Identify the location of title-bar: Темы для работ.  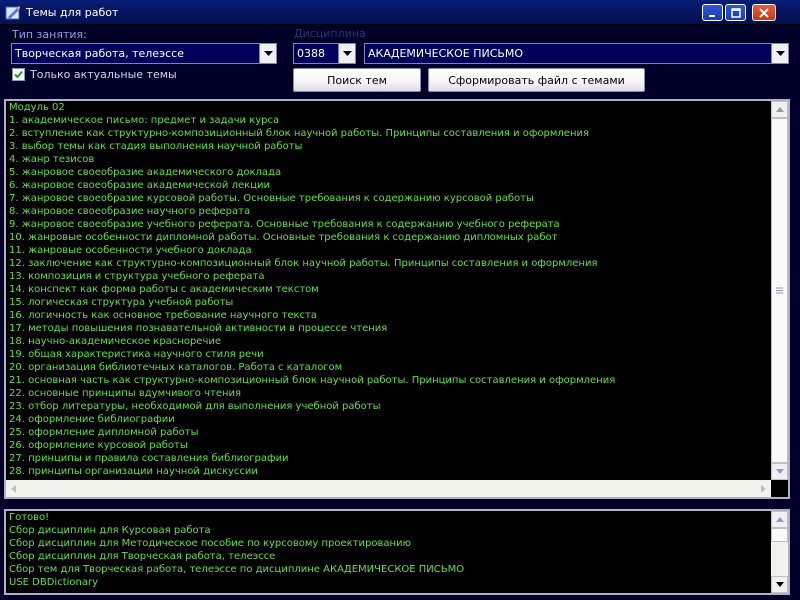
(400, 12).